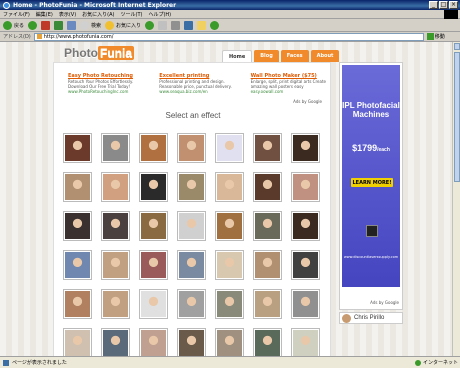  What do you see at coordinates (288, 91) in the screenshot?
I see `ad-url: easy.oowall.com` at bounding box center [288, 91].